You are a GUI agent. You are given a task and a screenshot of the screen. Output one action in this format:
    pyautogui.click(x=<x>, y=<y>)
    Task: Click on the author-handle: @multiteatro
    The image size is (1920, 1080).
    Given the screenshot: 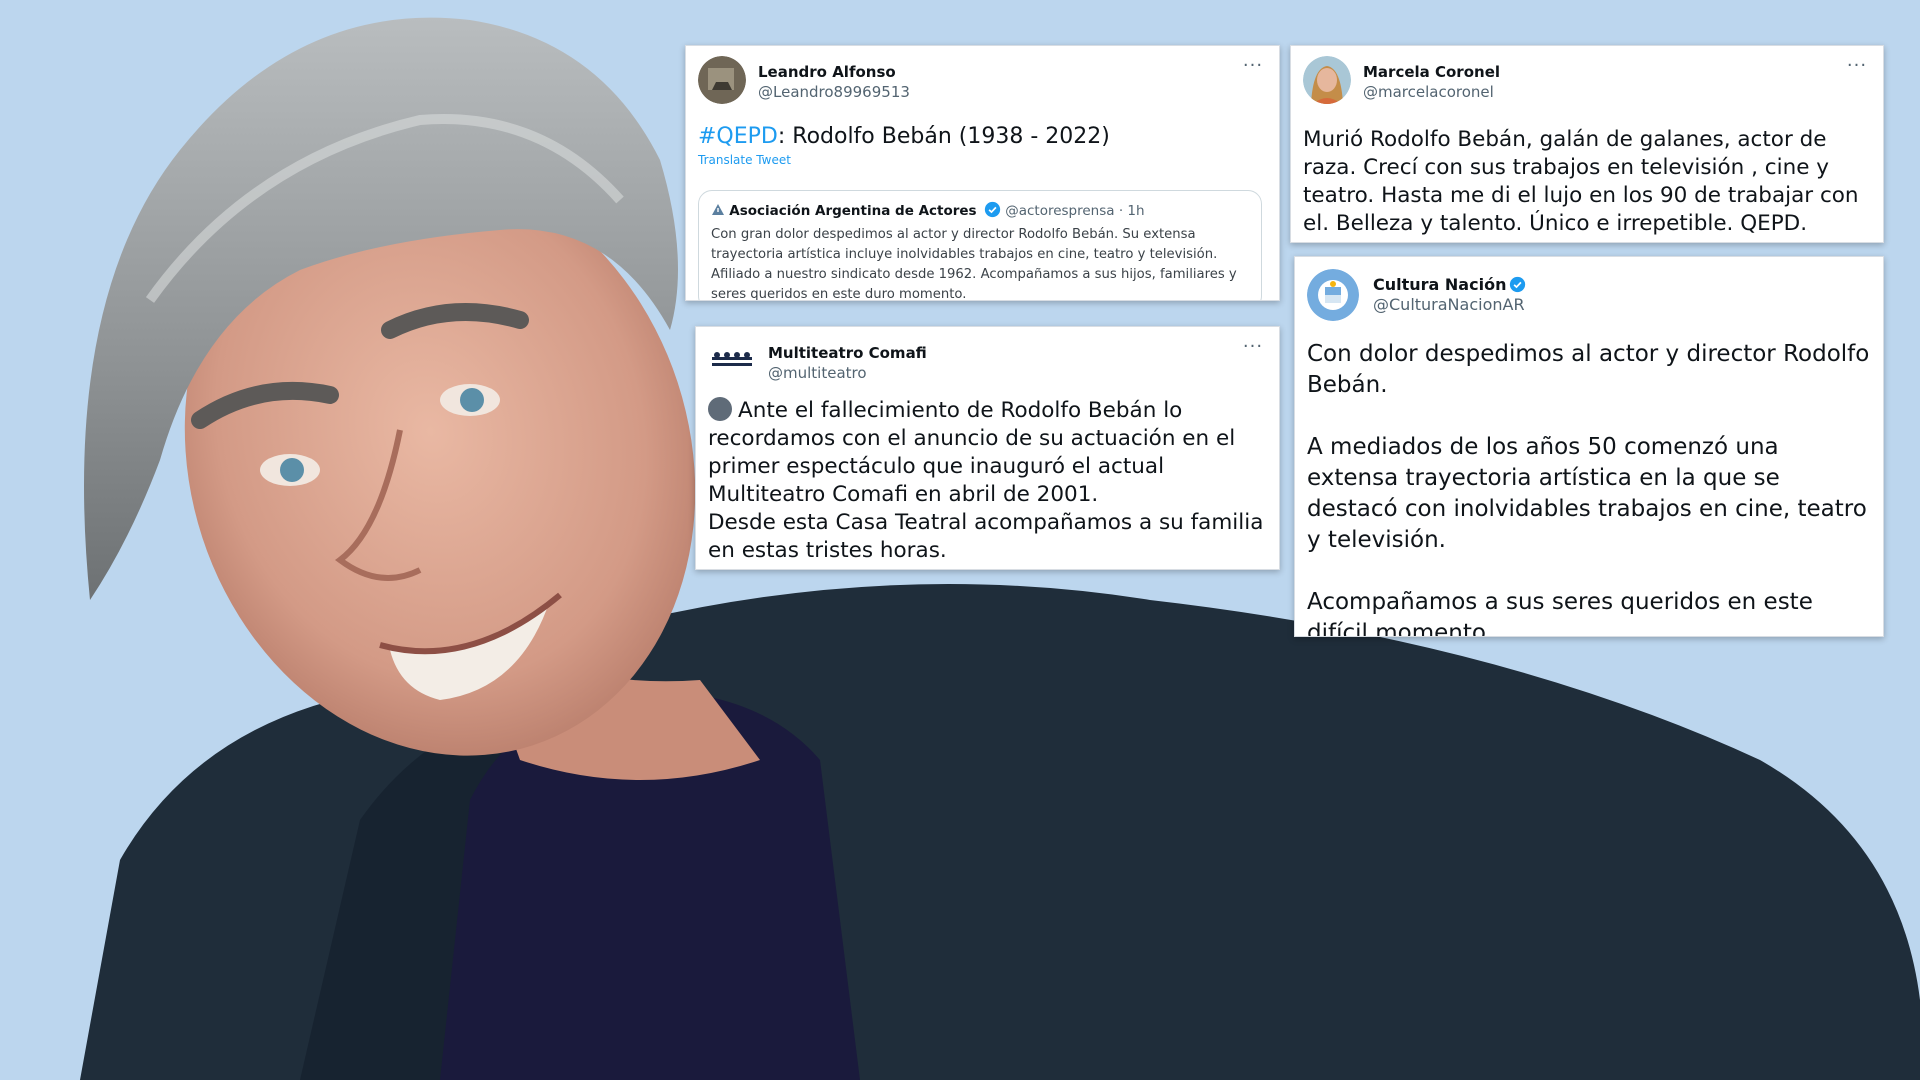 What is the action you would take?
    pyautogui.click(x=997, y=373)
    